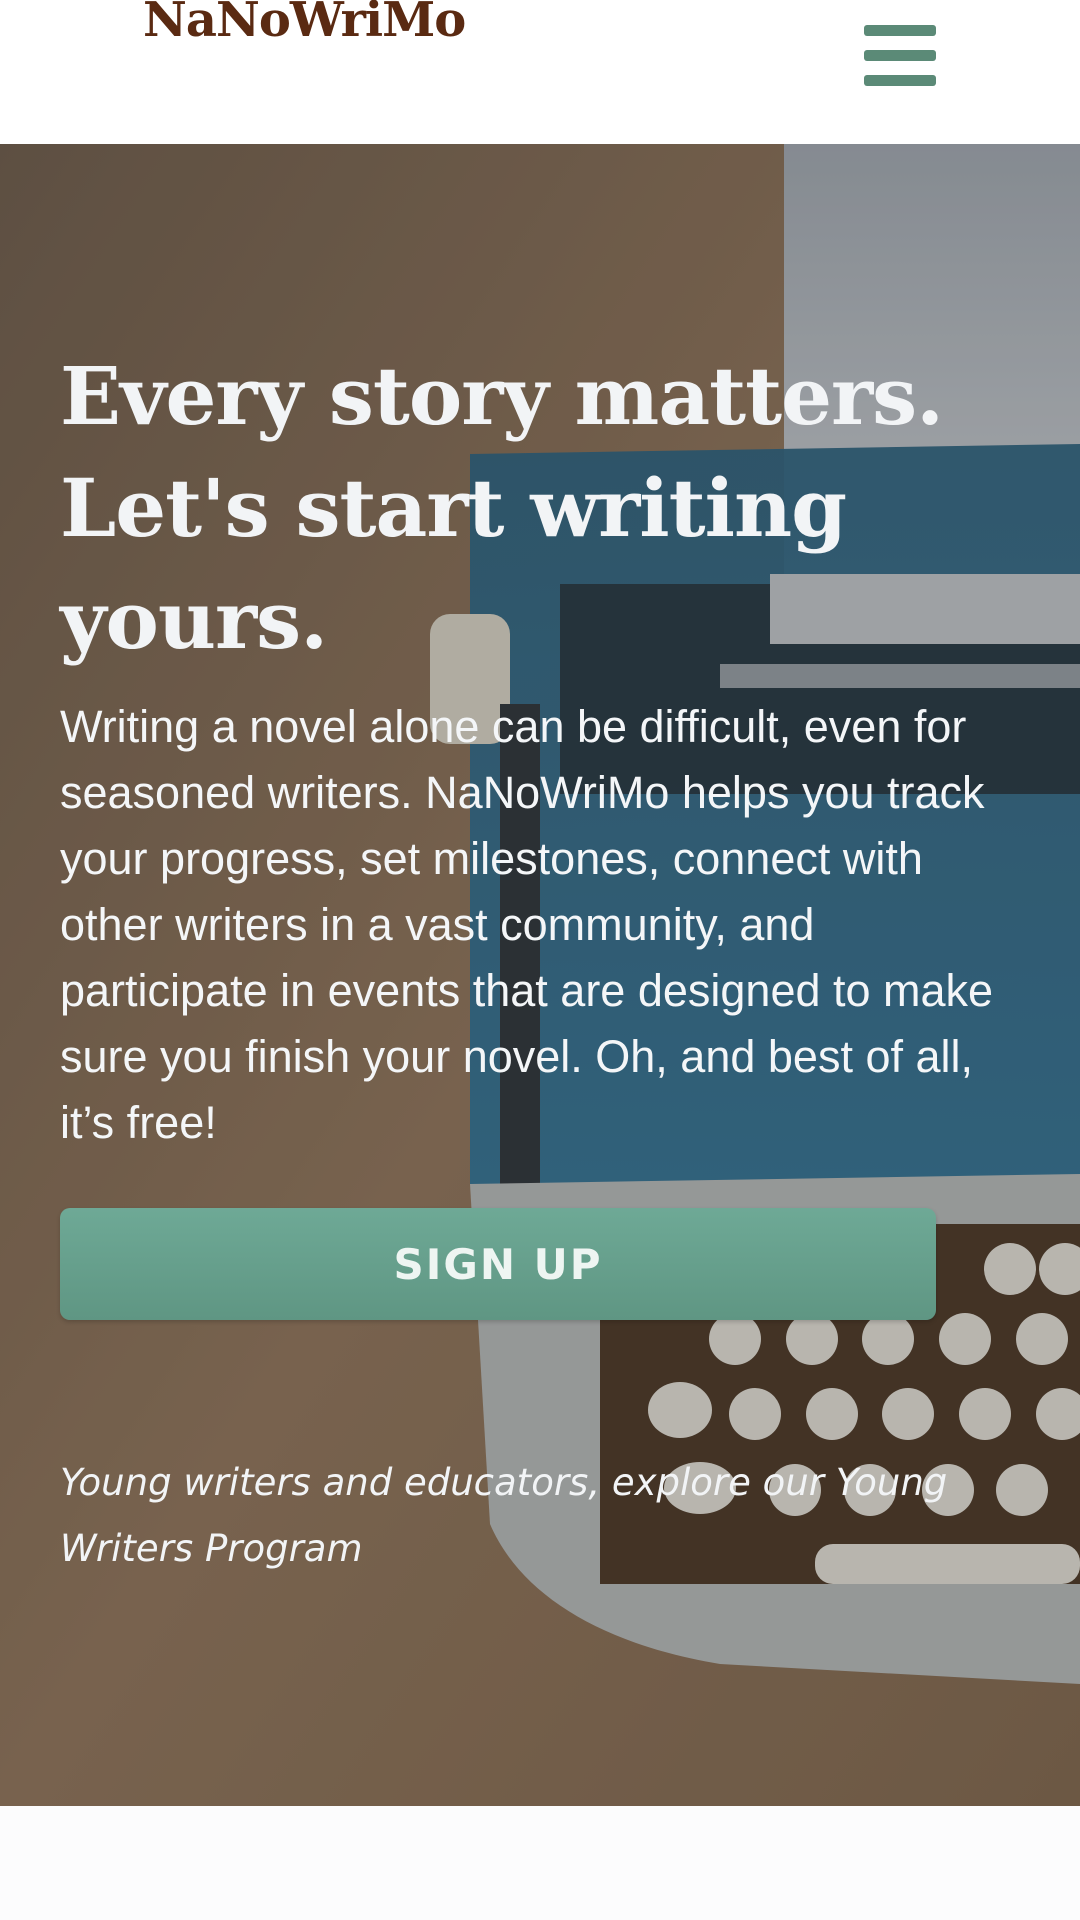  I want to click on headline-line: yours., so click(194, 620).